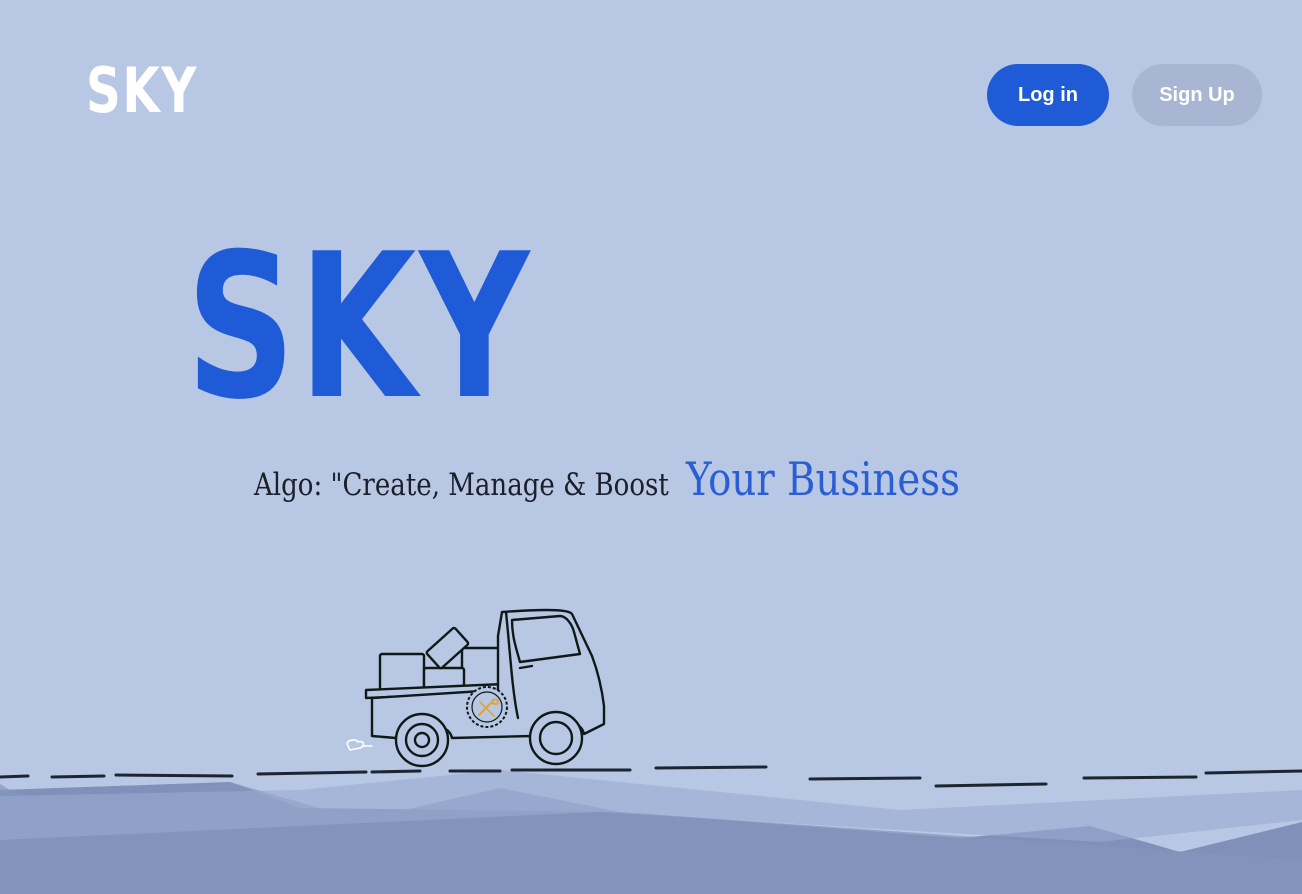 This screenshot has height=894, width=1302. What do you see at coordinates (1197, 95) in the screenshot?
I see `signup-button: Sign Up` at bounding box center [1197, 95].